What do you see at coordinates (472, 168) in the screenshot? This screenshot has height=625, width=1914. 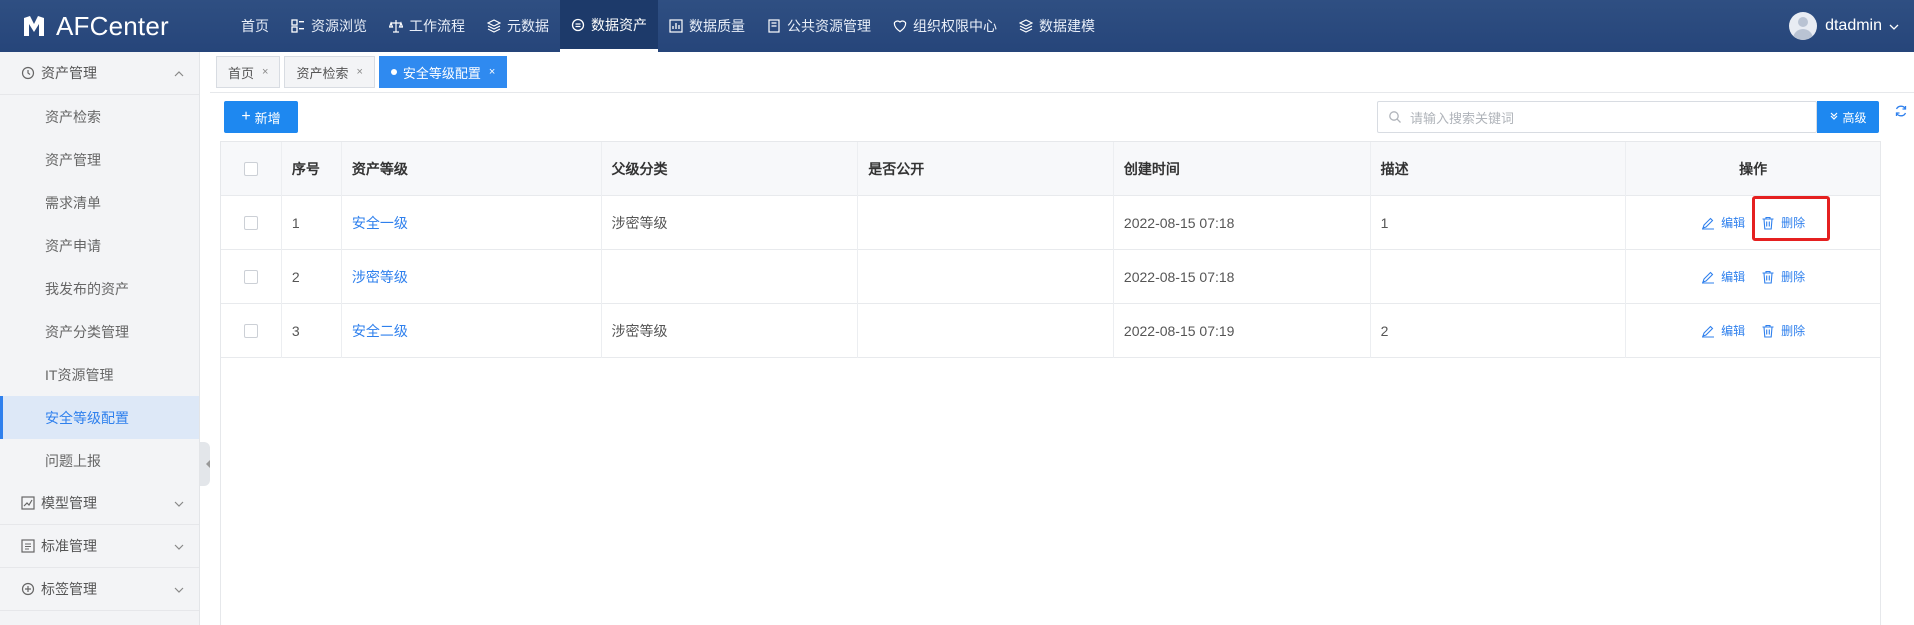 I see `column-header: 资产等级` at bounding box center [472, 168].